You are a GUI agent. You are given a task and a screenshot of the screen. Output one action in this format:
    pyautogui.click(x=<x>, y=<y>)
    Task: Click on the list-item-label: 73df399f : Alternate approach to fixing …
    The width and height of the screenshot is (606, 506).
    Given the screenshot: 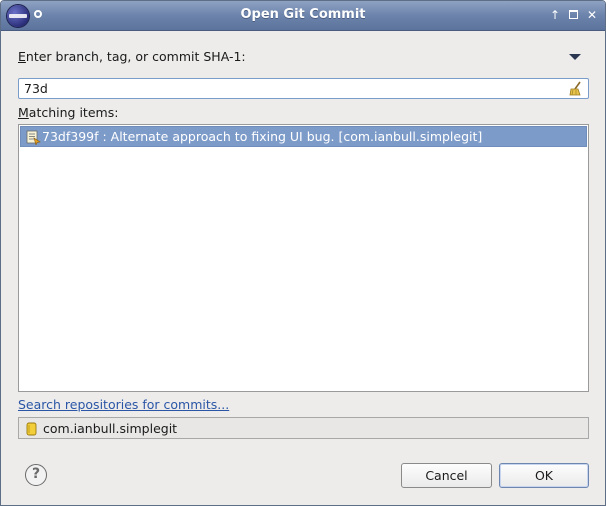 What is the action you would take?
    pyautogui.click(x=262, y=136)
    